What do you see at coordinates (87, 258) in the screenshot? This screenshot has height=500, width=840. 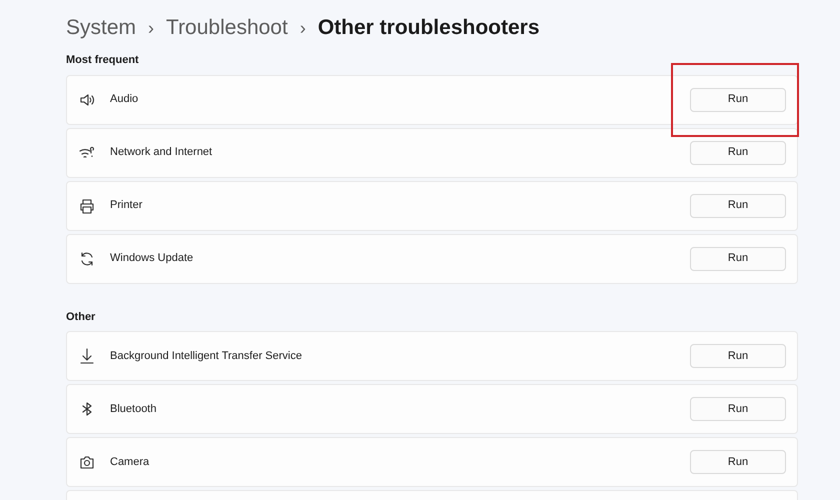 I see `refresh-icon` at bounding box center [87, 258].